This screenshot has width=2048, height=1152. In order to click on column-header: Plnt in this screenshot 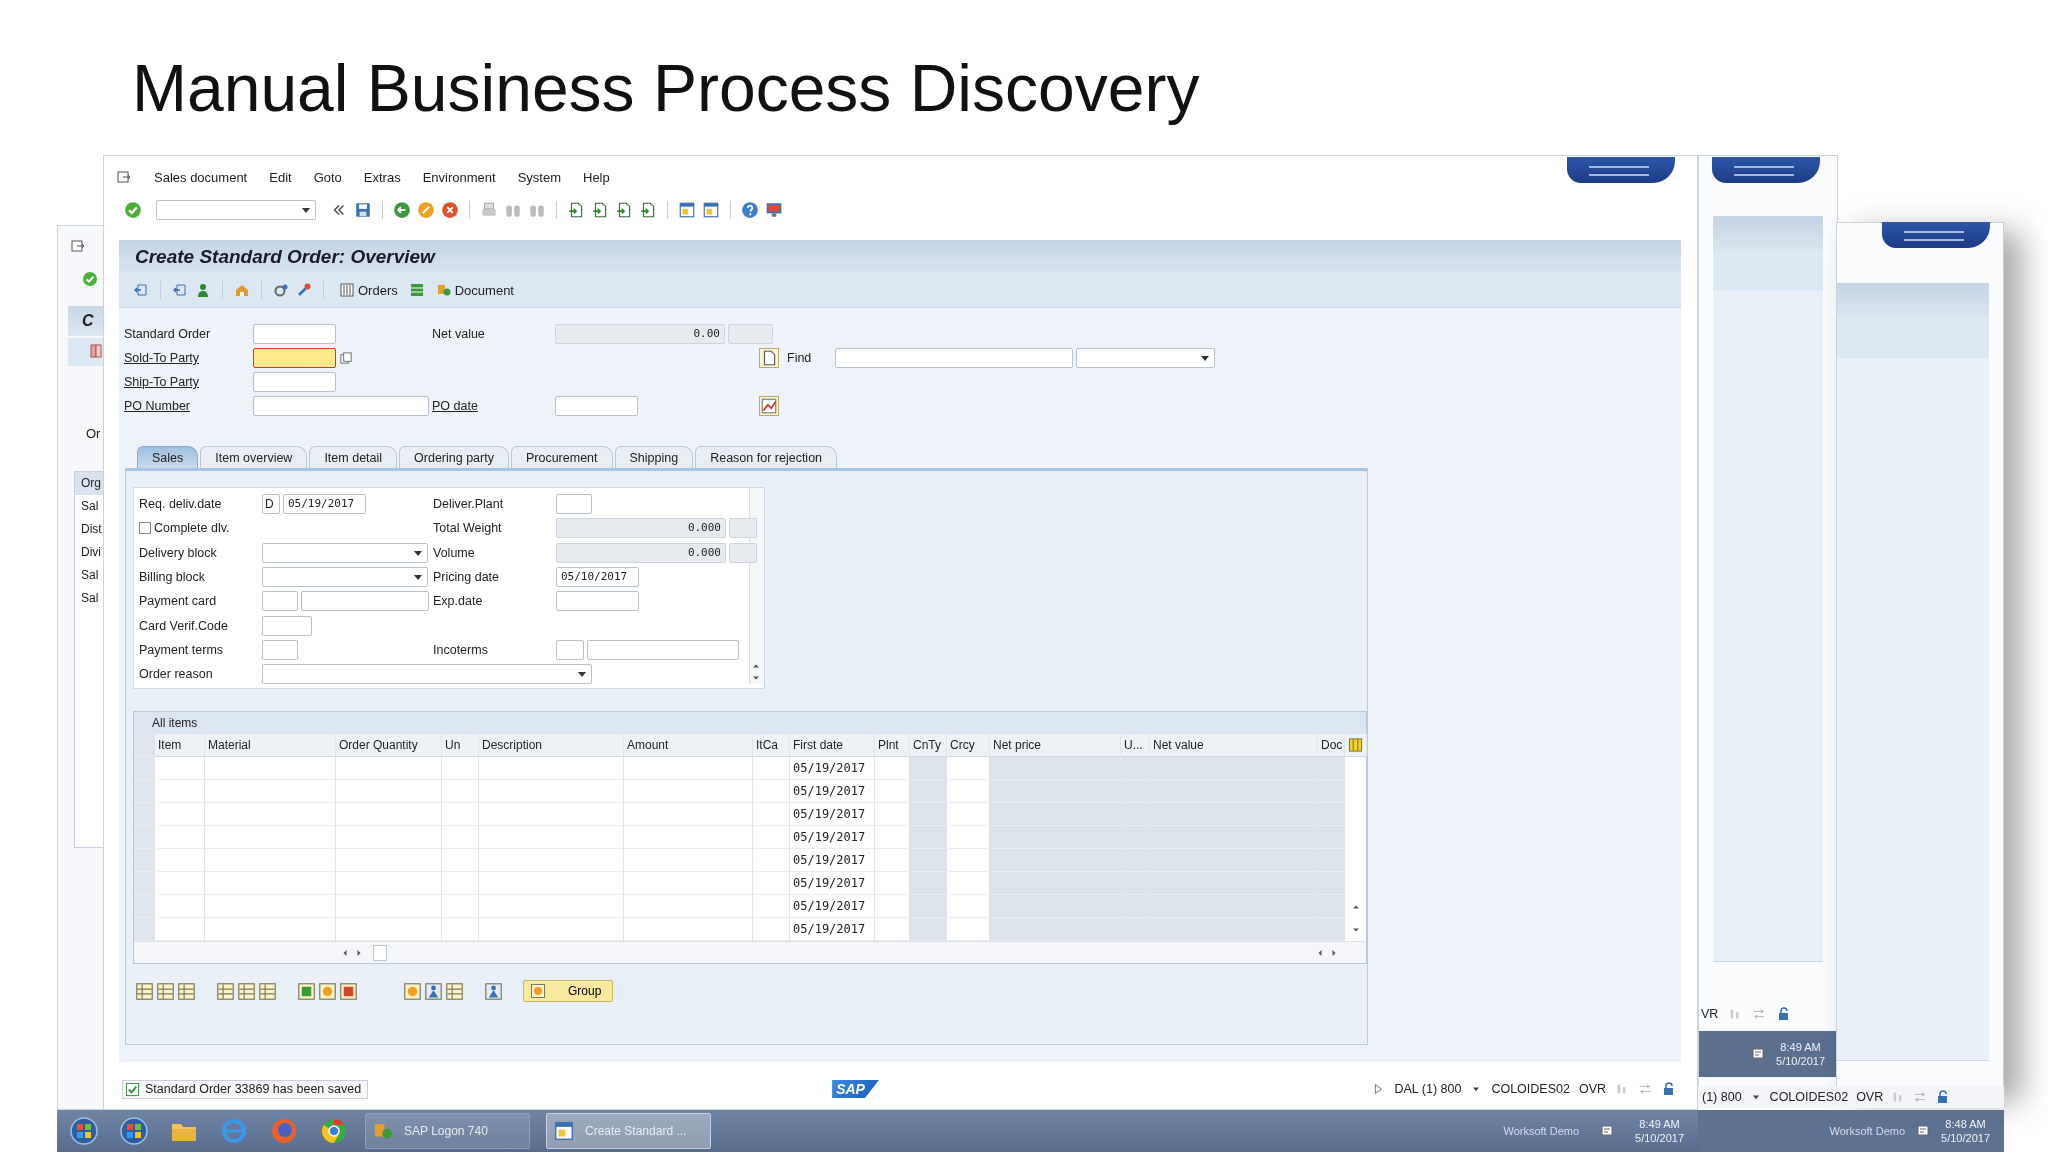, I will do `click(892, 745)`.